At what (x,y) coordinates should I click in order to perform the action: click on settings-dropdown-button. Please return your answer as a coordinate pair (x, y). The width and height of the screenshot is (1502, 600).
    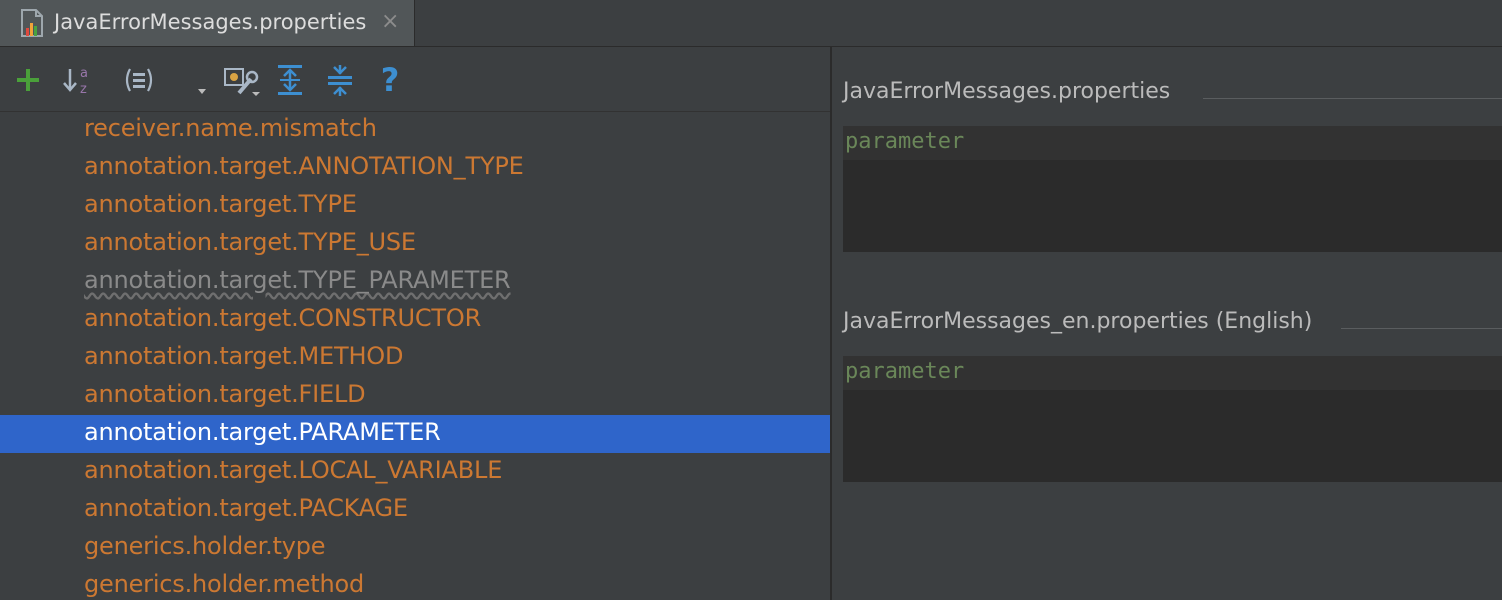
    Looking at the image, I should click on (241, 80).